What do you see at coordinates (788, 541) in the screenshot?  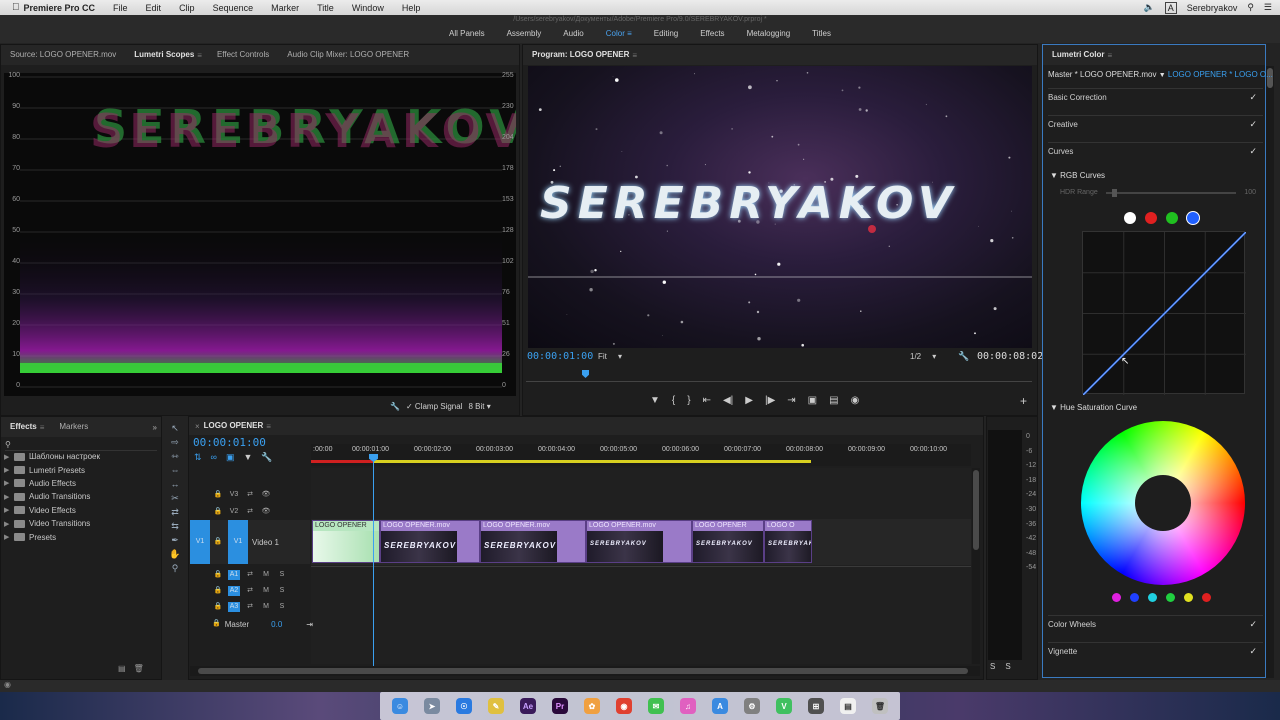 I see `timeline-clip: LOGO O SEREBRYAKOV` at bounding box center [788, 541].